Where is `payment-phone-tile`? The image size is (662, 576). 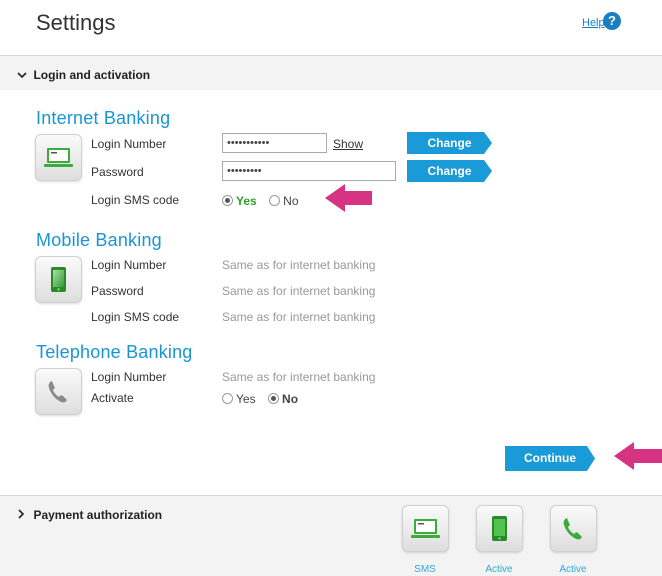 payment-phone-tile is located at coordinates (573, 528).